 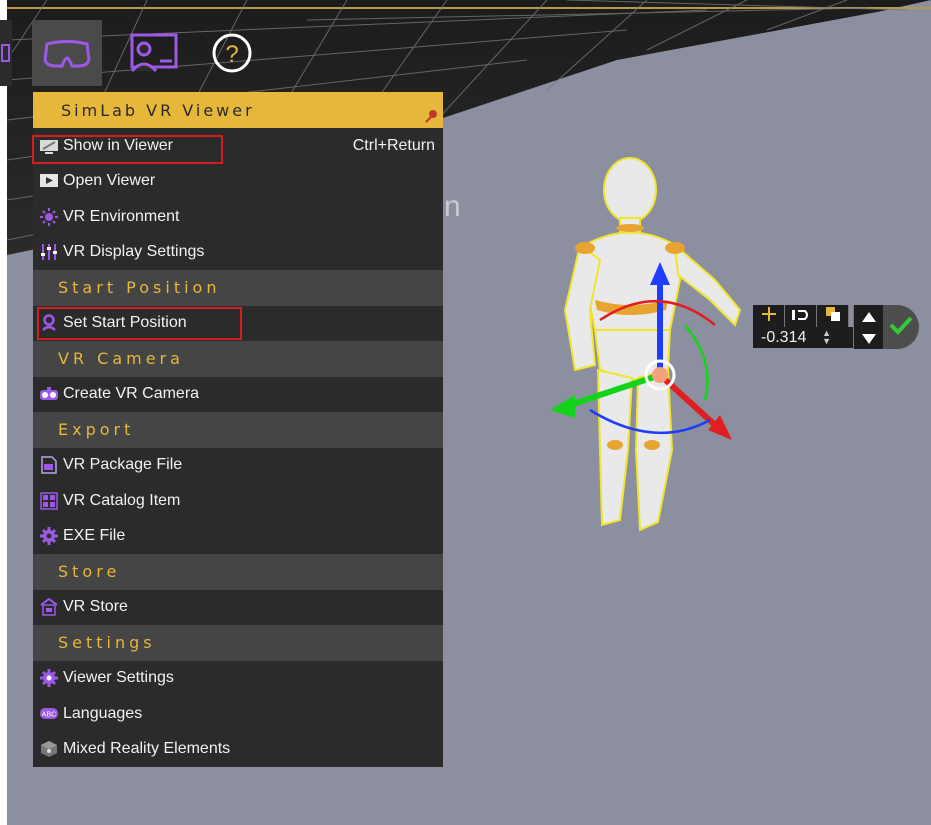 I want to click on abc-icon: ABC, so click(x=49, y=714).